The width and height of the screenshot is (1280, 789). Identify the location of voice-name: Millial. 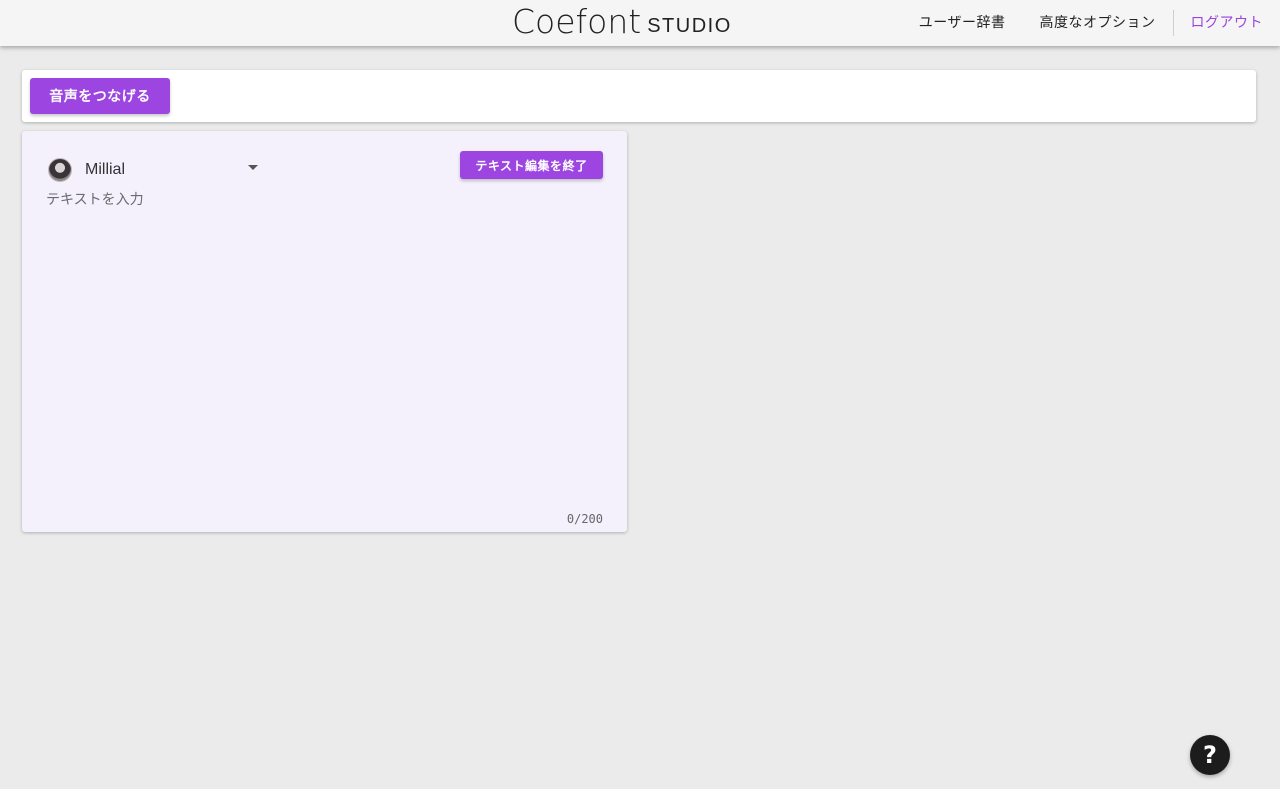
(105, 169).